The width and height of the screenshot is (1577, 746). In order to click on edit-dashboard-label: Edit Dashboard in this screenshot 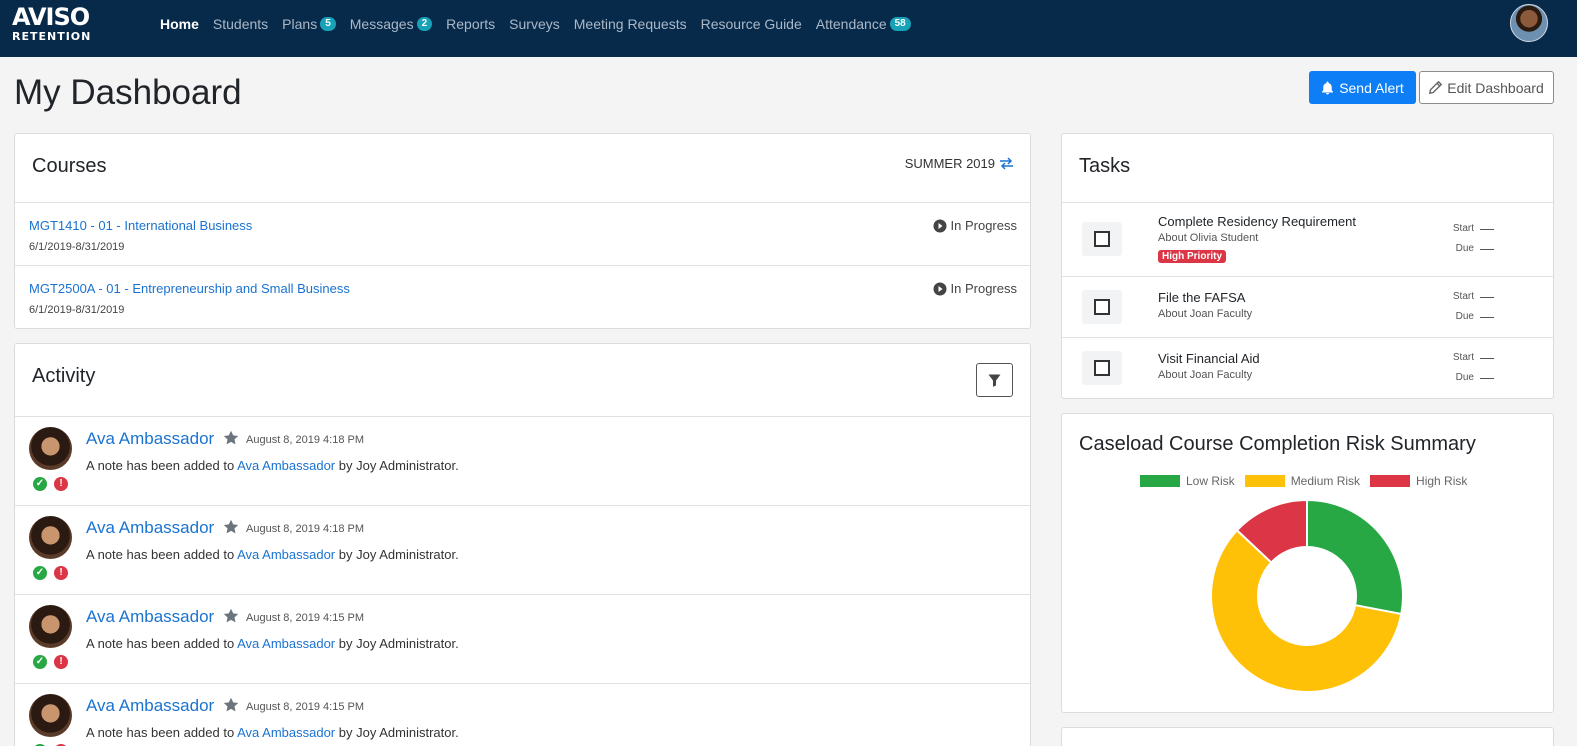, I will do `click(1495, 87)`.